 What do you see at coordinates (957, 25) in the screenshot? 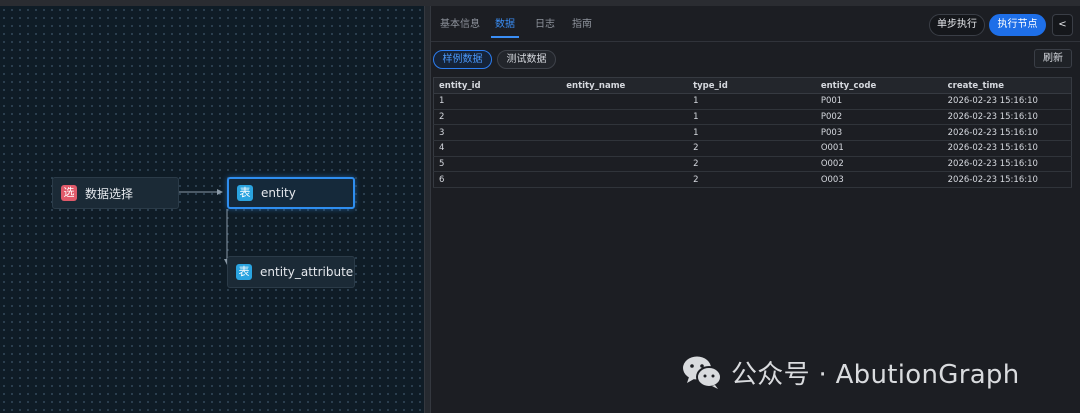
I see `step-run-button: 单步执行` at bounding box center [957, 25].